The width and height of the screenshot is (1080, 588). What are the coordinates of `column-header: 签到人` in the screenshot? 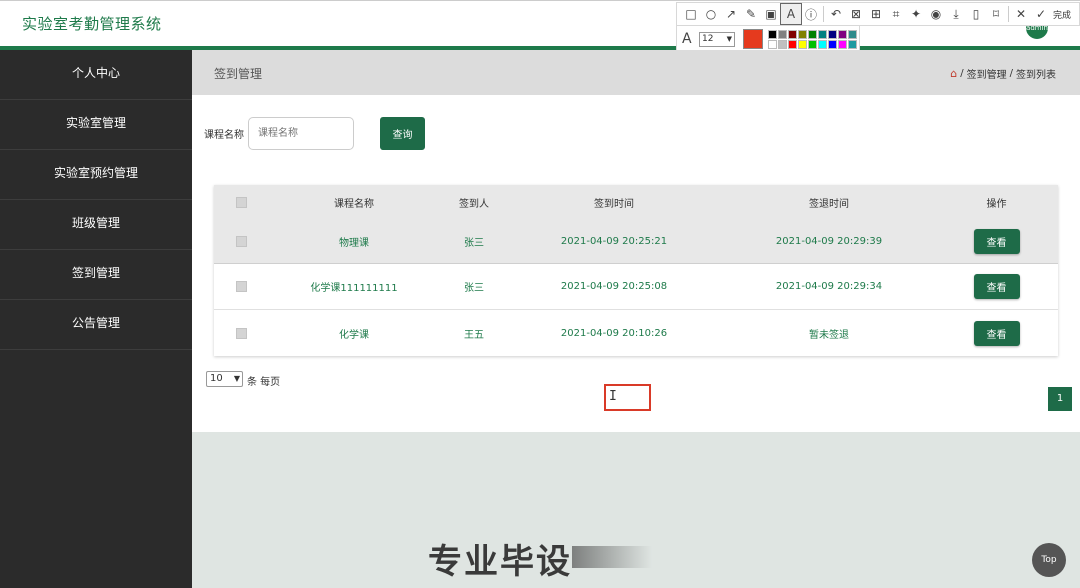 It's located at (474, 204).